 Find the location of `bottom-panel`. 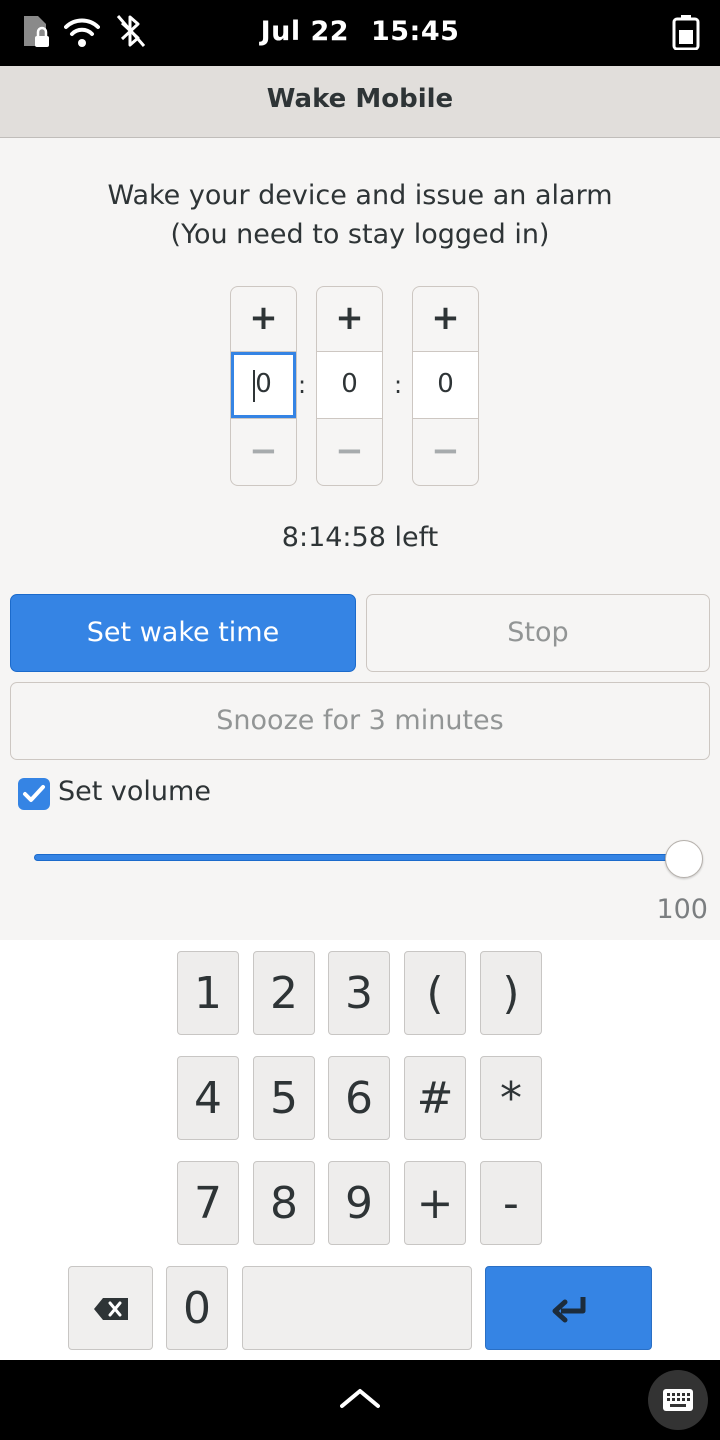

bottom-panel is located at coordinates (360, 1400).